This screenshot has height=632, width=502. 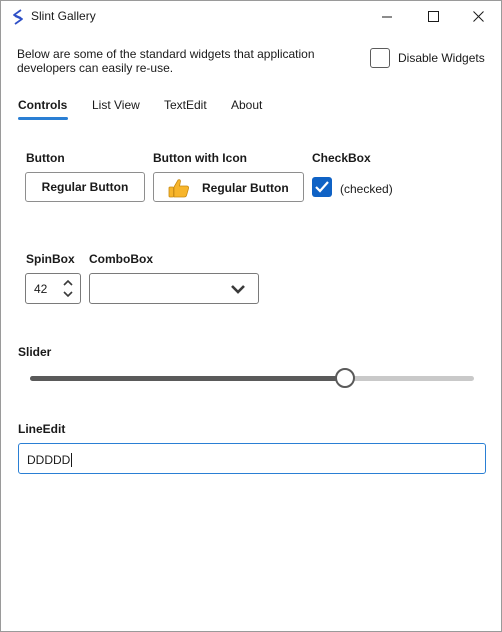 I want to click on thumbs-up-icon, so click(x=178, y=188).